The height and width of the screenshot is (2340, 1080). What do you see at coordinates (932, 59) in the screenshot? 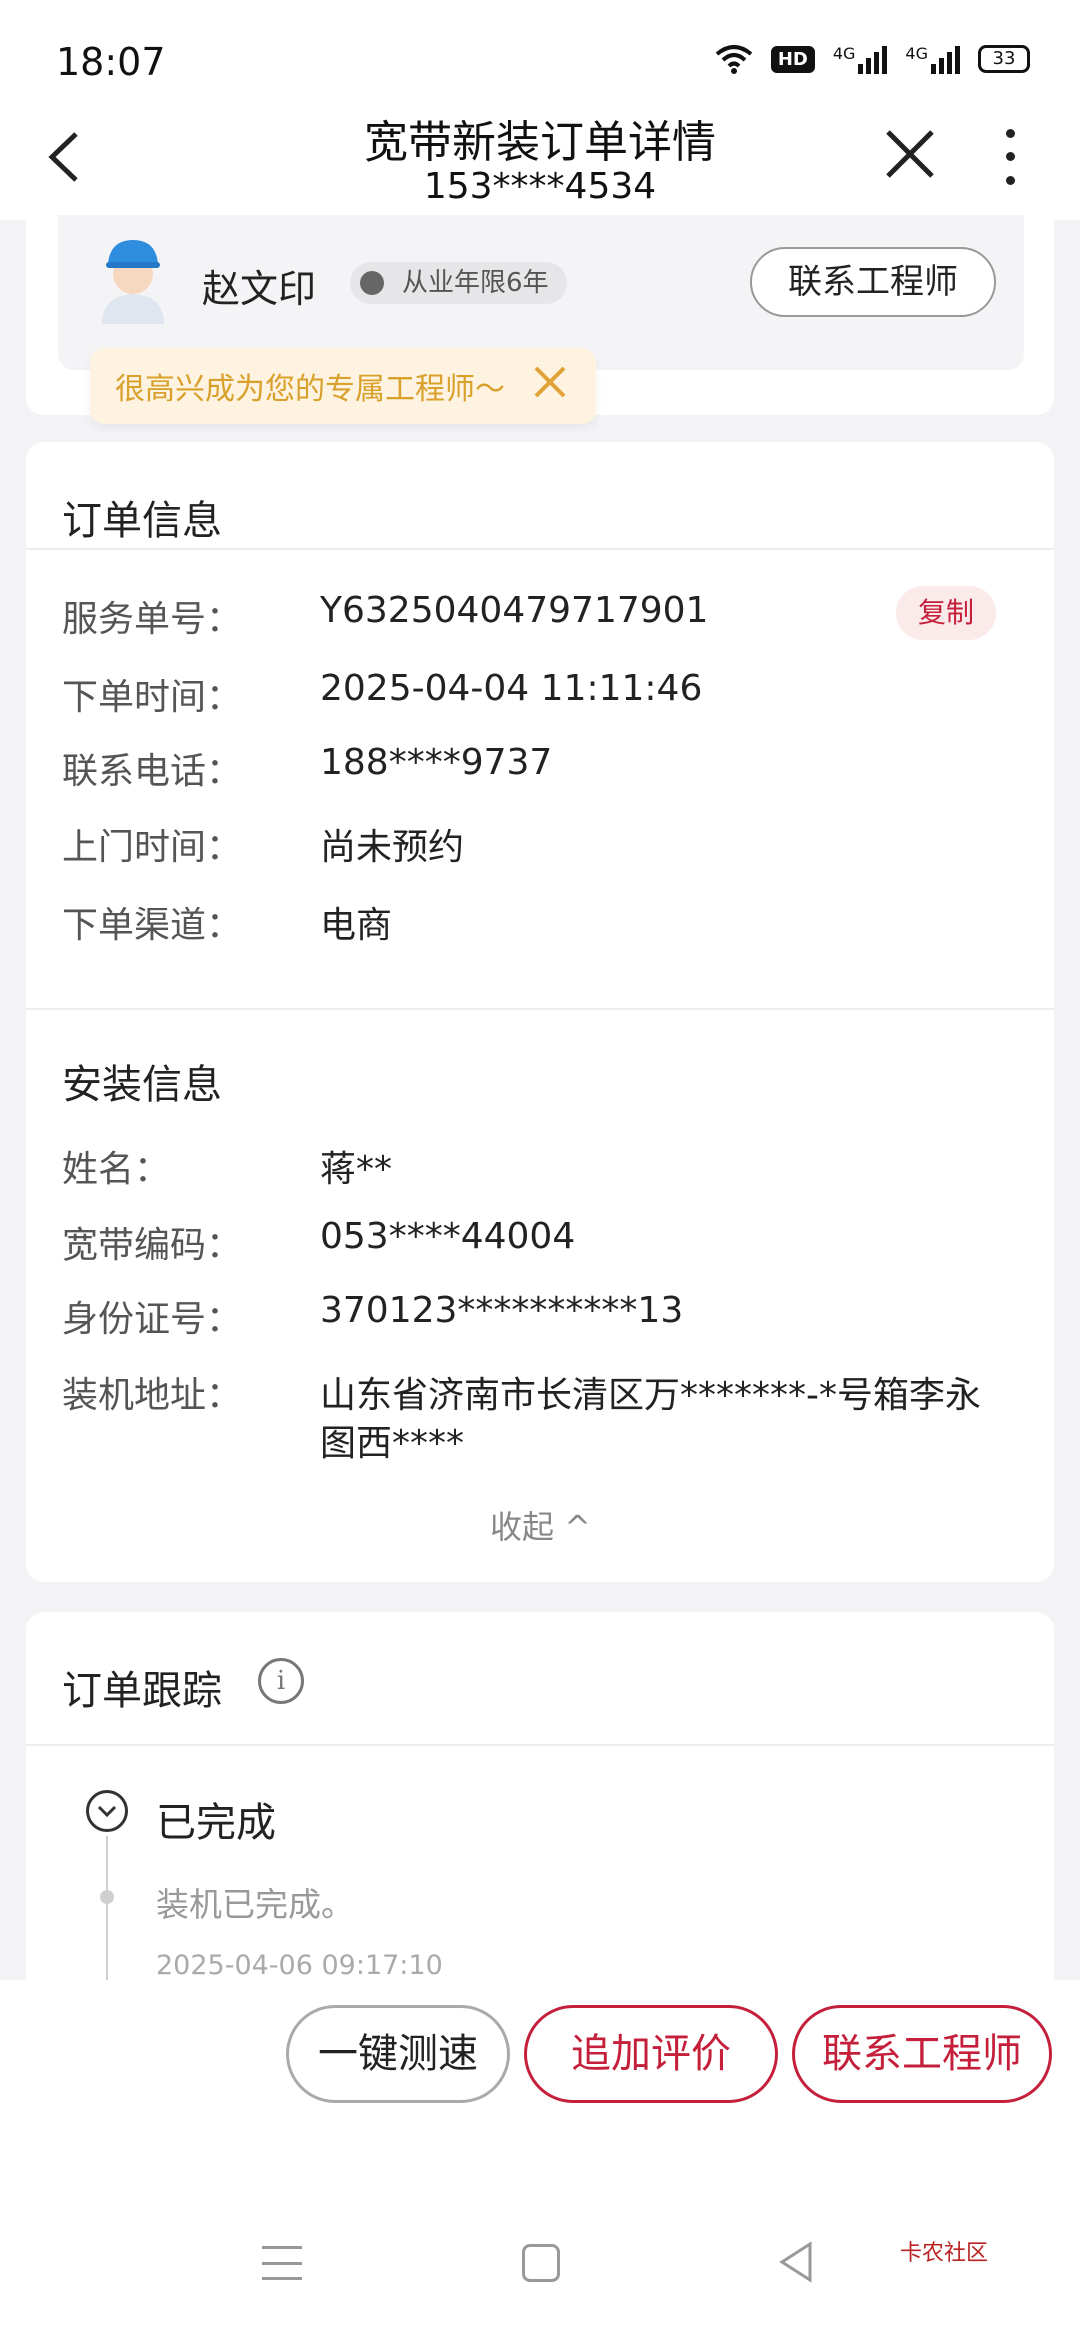
I see `signal-4g-icon-2: 4G` at bounding box center [932, 59].